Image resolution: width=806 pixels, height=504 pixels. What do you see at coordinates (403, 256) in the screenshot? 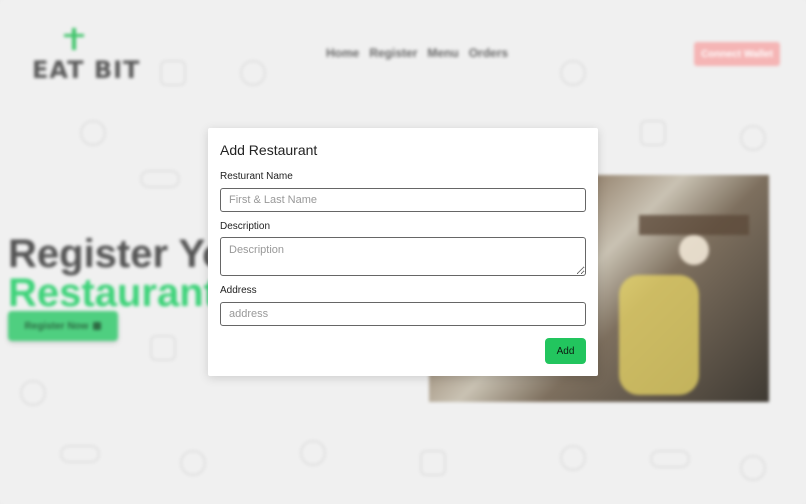
I see `description-textarea` at bounding box center [403, 256].